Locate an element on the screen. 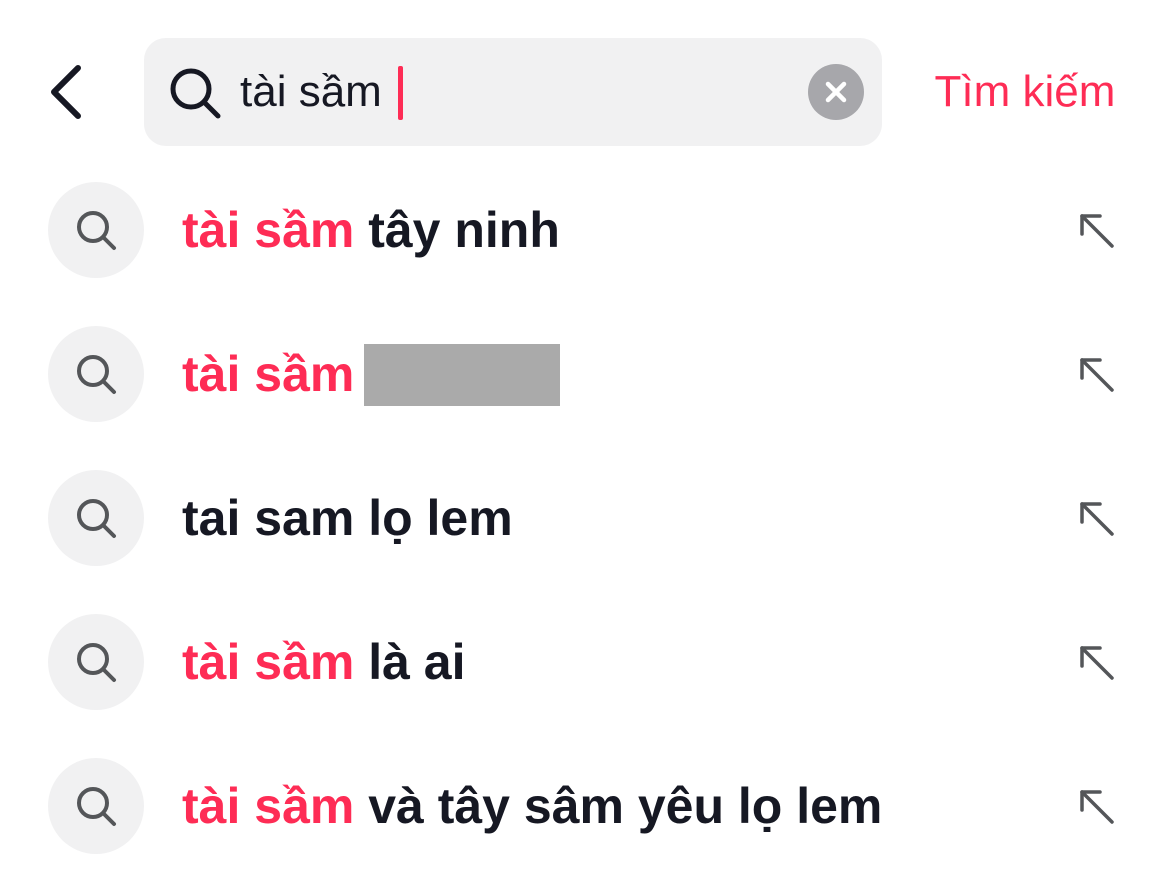  close-icon is located at coordinates (836, 92).